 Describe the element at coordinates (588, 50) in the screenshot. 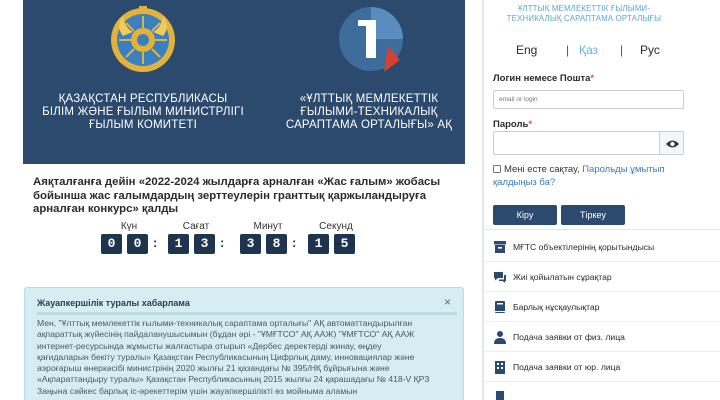

I see `lang-kz: Қаз` at that location.